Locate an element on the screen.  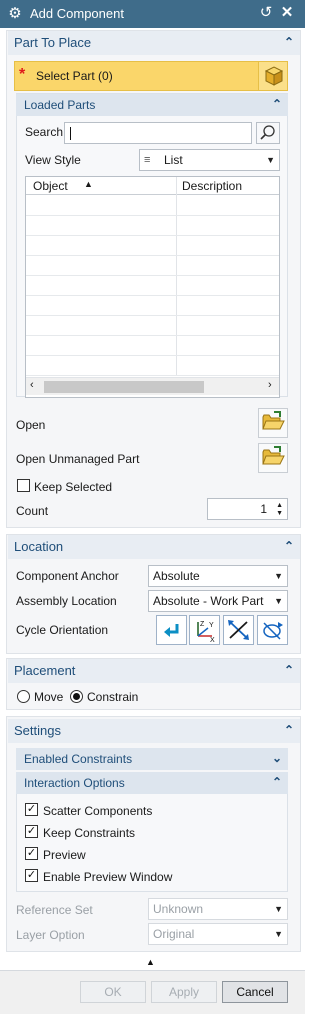
location-header: Location ⌃ is located at coordinates (154, 547).